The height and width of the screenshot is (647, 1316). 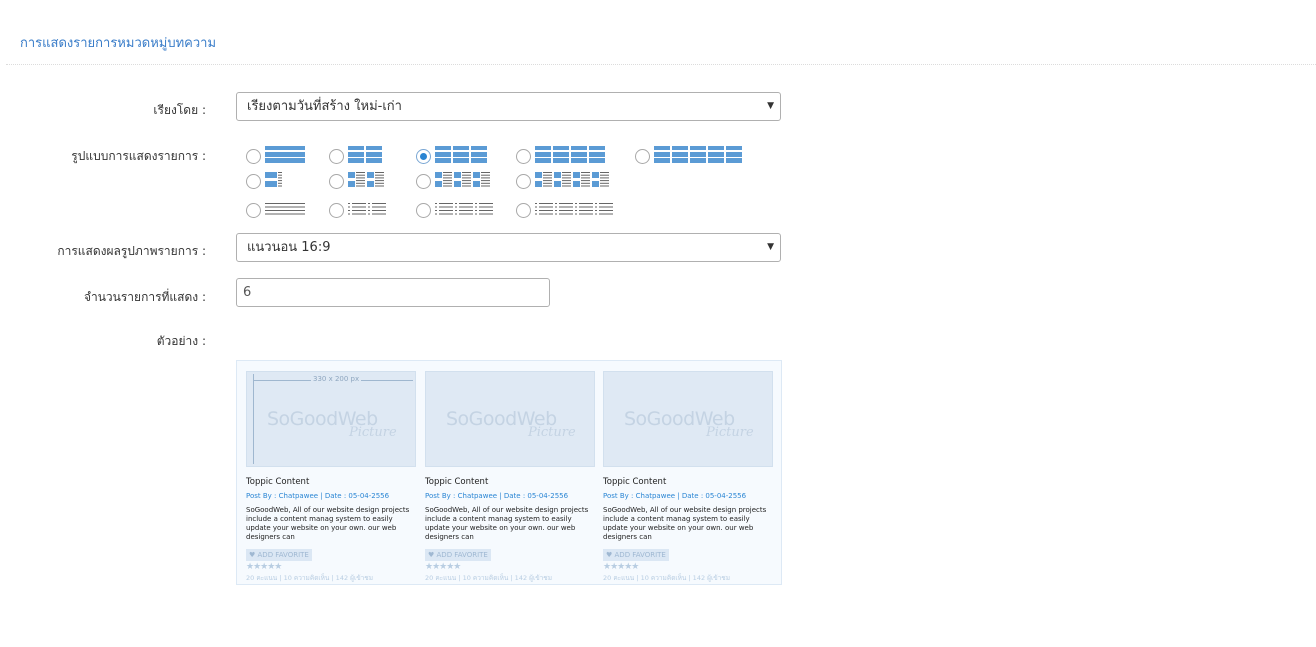 I want to click on example-label: ตัวอย่าง :, so click(x=181, y=341).